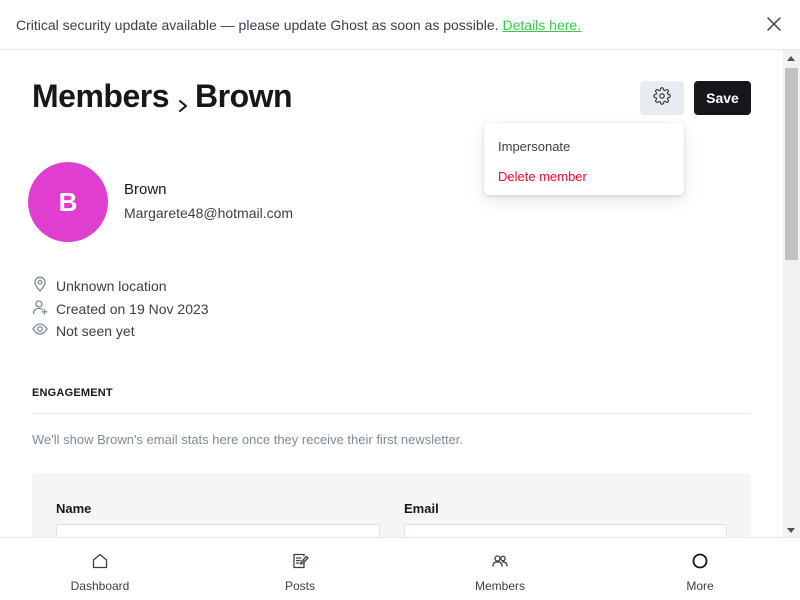 The width and height of the screenshot is (800, 600). What do you see at coordinates (95, 330) in the screenshot?
I see `last-seen-text: Not seen yet` at bounding box center [95, 330].